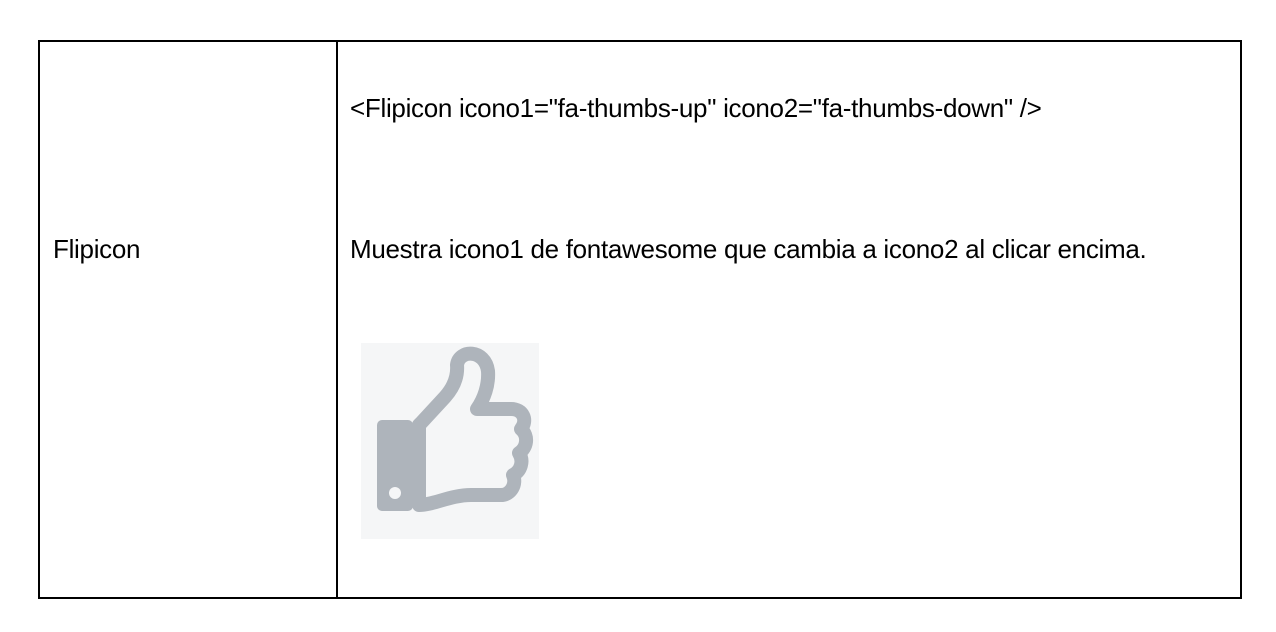 The image size is (1276, 632). I want to click on thumbs-up-icon, so click(455, 429).